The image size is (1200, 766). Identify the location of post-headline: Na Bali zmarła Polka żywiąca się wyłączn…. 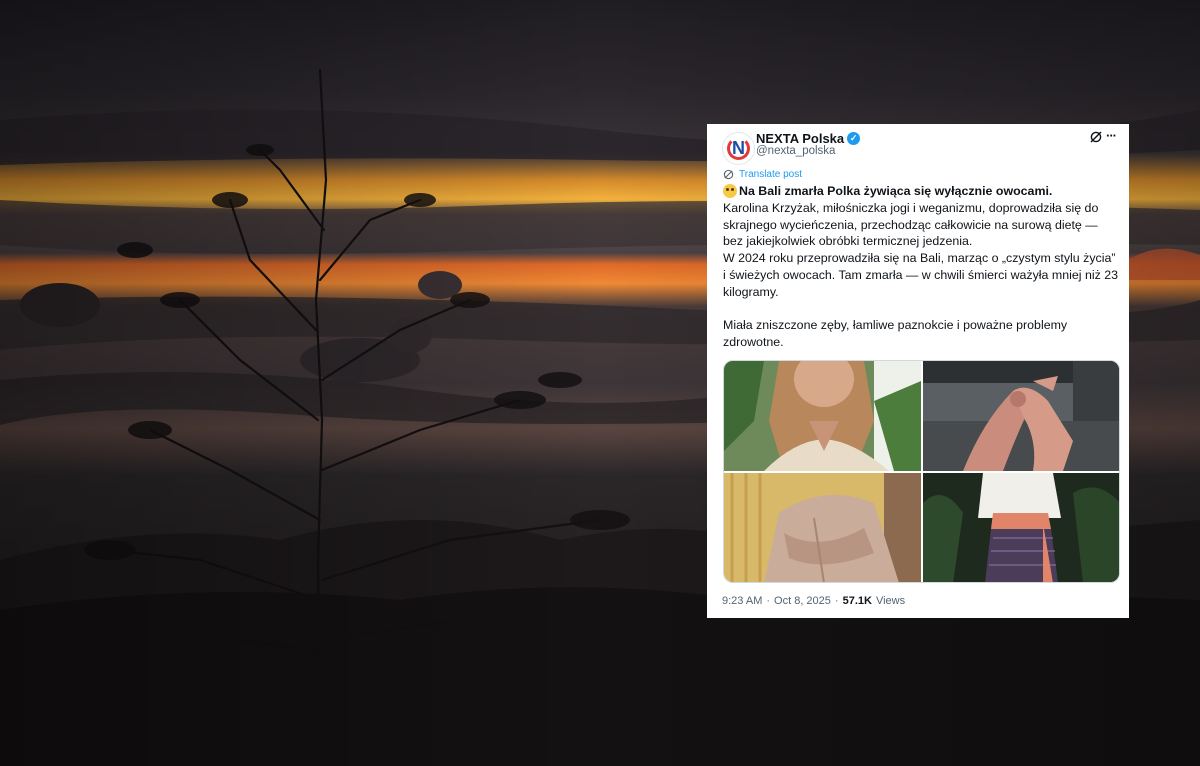
(921, 191).